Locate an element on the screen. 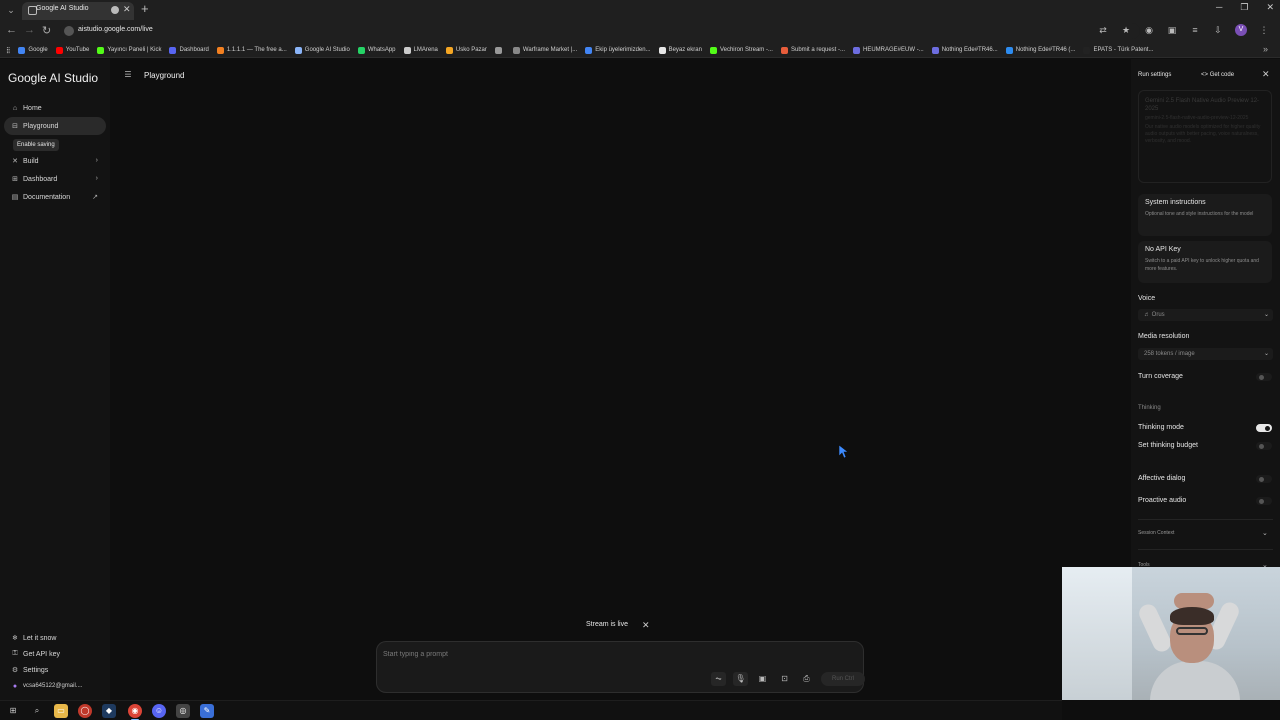 The height and width of the screenshot is (720, 1280). media-resolution-select: 258 tokens / image ⌄ is located at coordinates (1205, 354).